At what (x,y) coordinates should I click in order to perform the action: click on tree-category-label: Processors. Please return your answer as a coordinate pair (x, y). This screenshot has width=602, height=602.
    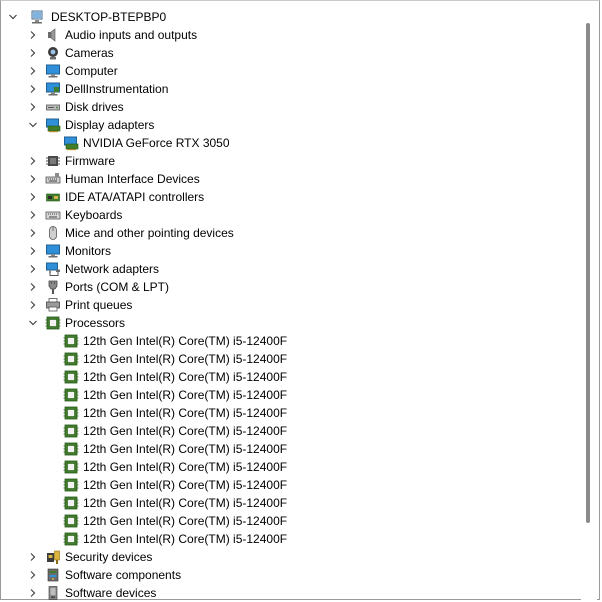
    Looking at the image, I should click on (95, 323).